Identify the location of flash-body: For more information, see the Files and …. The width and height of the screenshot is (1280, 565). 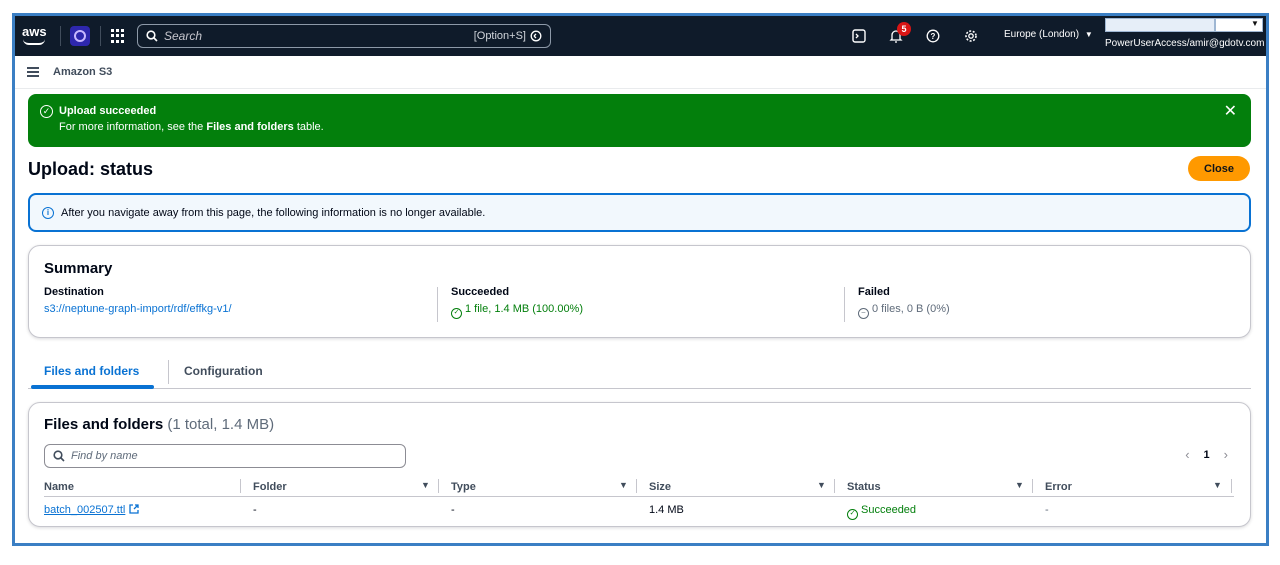
(191, 127).